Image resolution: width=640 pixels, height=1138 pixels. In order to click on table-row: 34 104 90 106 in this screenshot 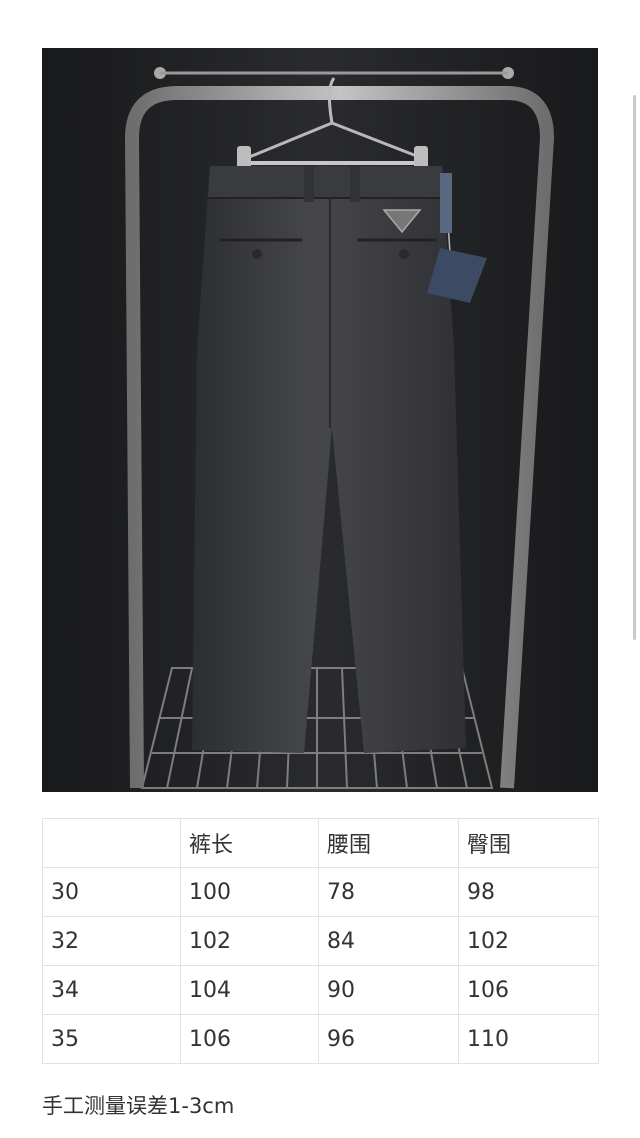, I will do `click(320, 990)`.